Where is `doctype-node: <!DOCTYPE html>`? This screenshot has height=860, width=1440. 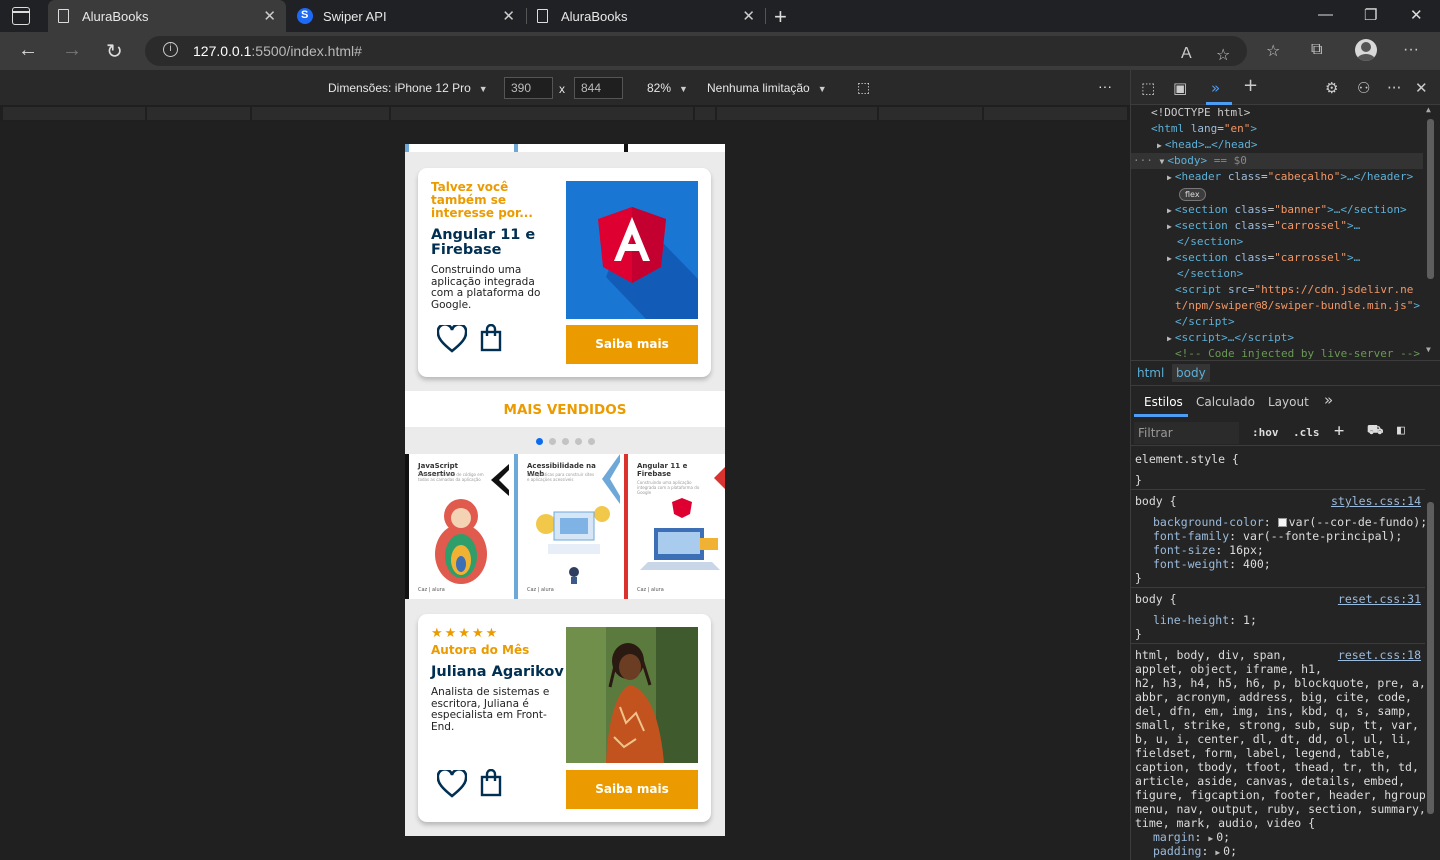
doctype-node: <!DOCTYPE html> is located at coordinates (1200, 113).